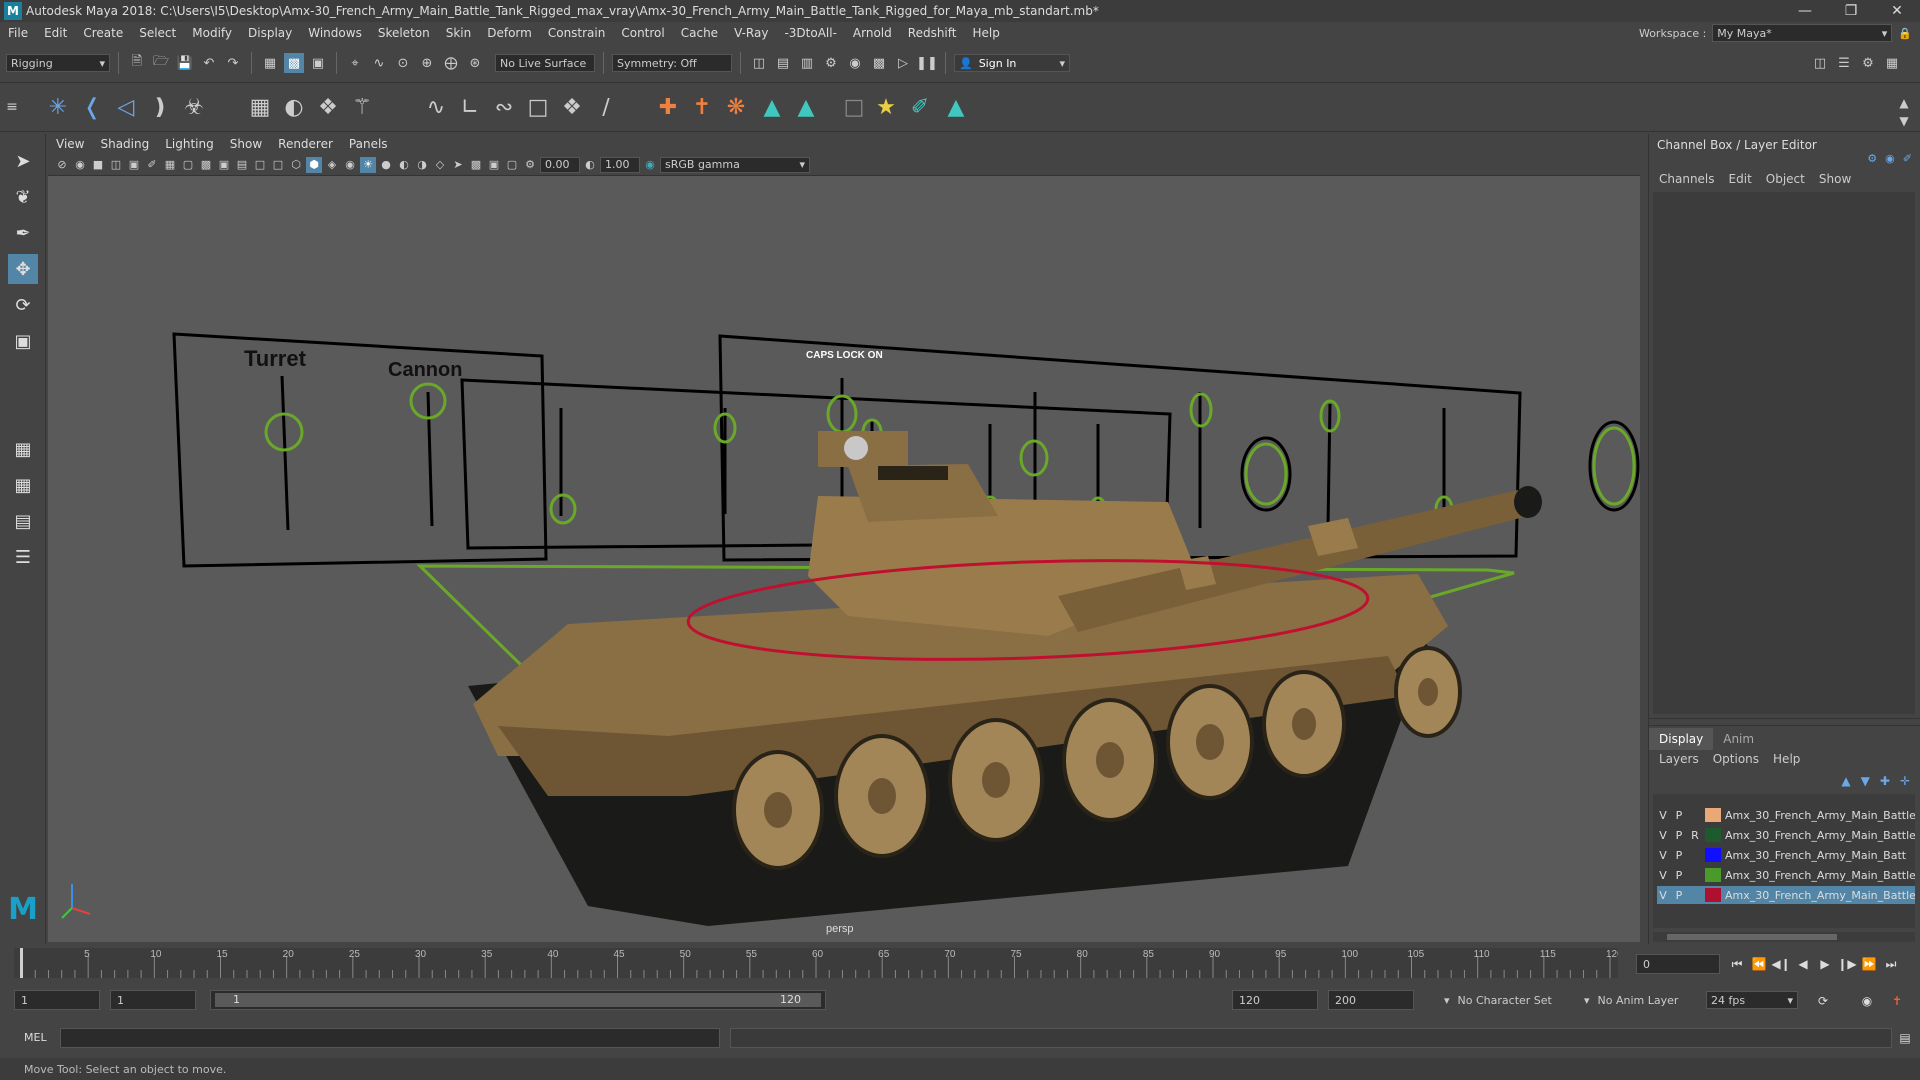 This screenshot has height=1080, width=1920. Describe the element at coordinates (1737, 964) in the screenshot. I see `go-to-start-icon: ⏮` at that location.